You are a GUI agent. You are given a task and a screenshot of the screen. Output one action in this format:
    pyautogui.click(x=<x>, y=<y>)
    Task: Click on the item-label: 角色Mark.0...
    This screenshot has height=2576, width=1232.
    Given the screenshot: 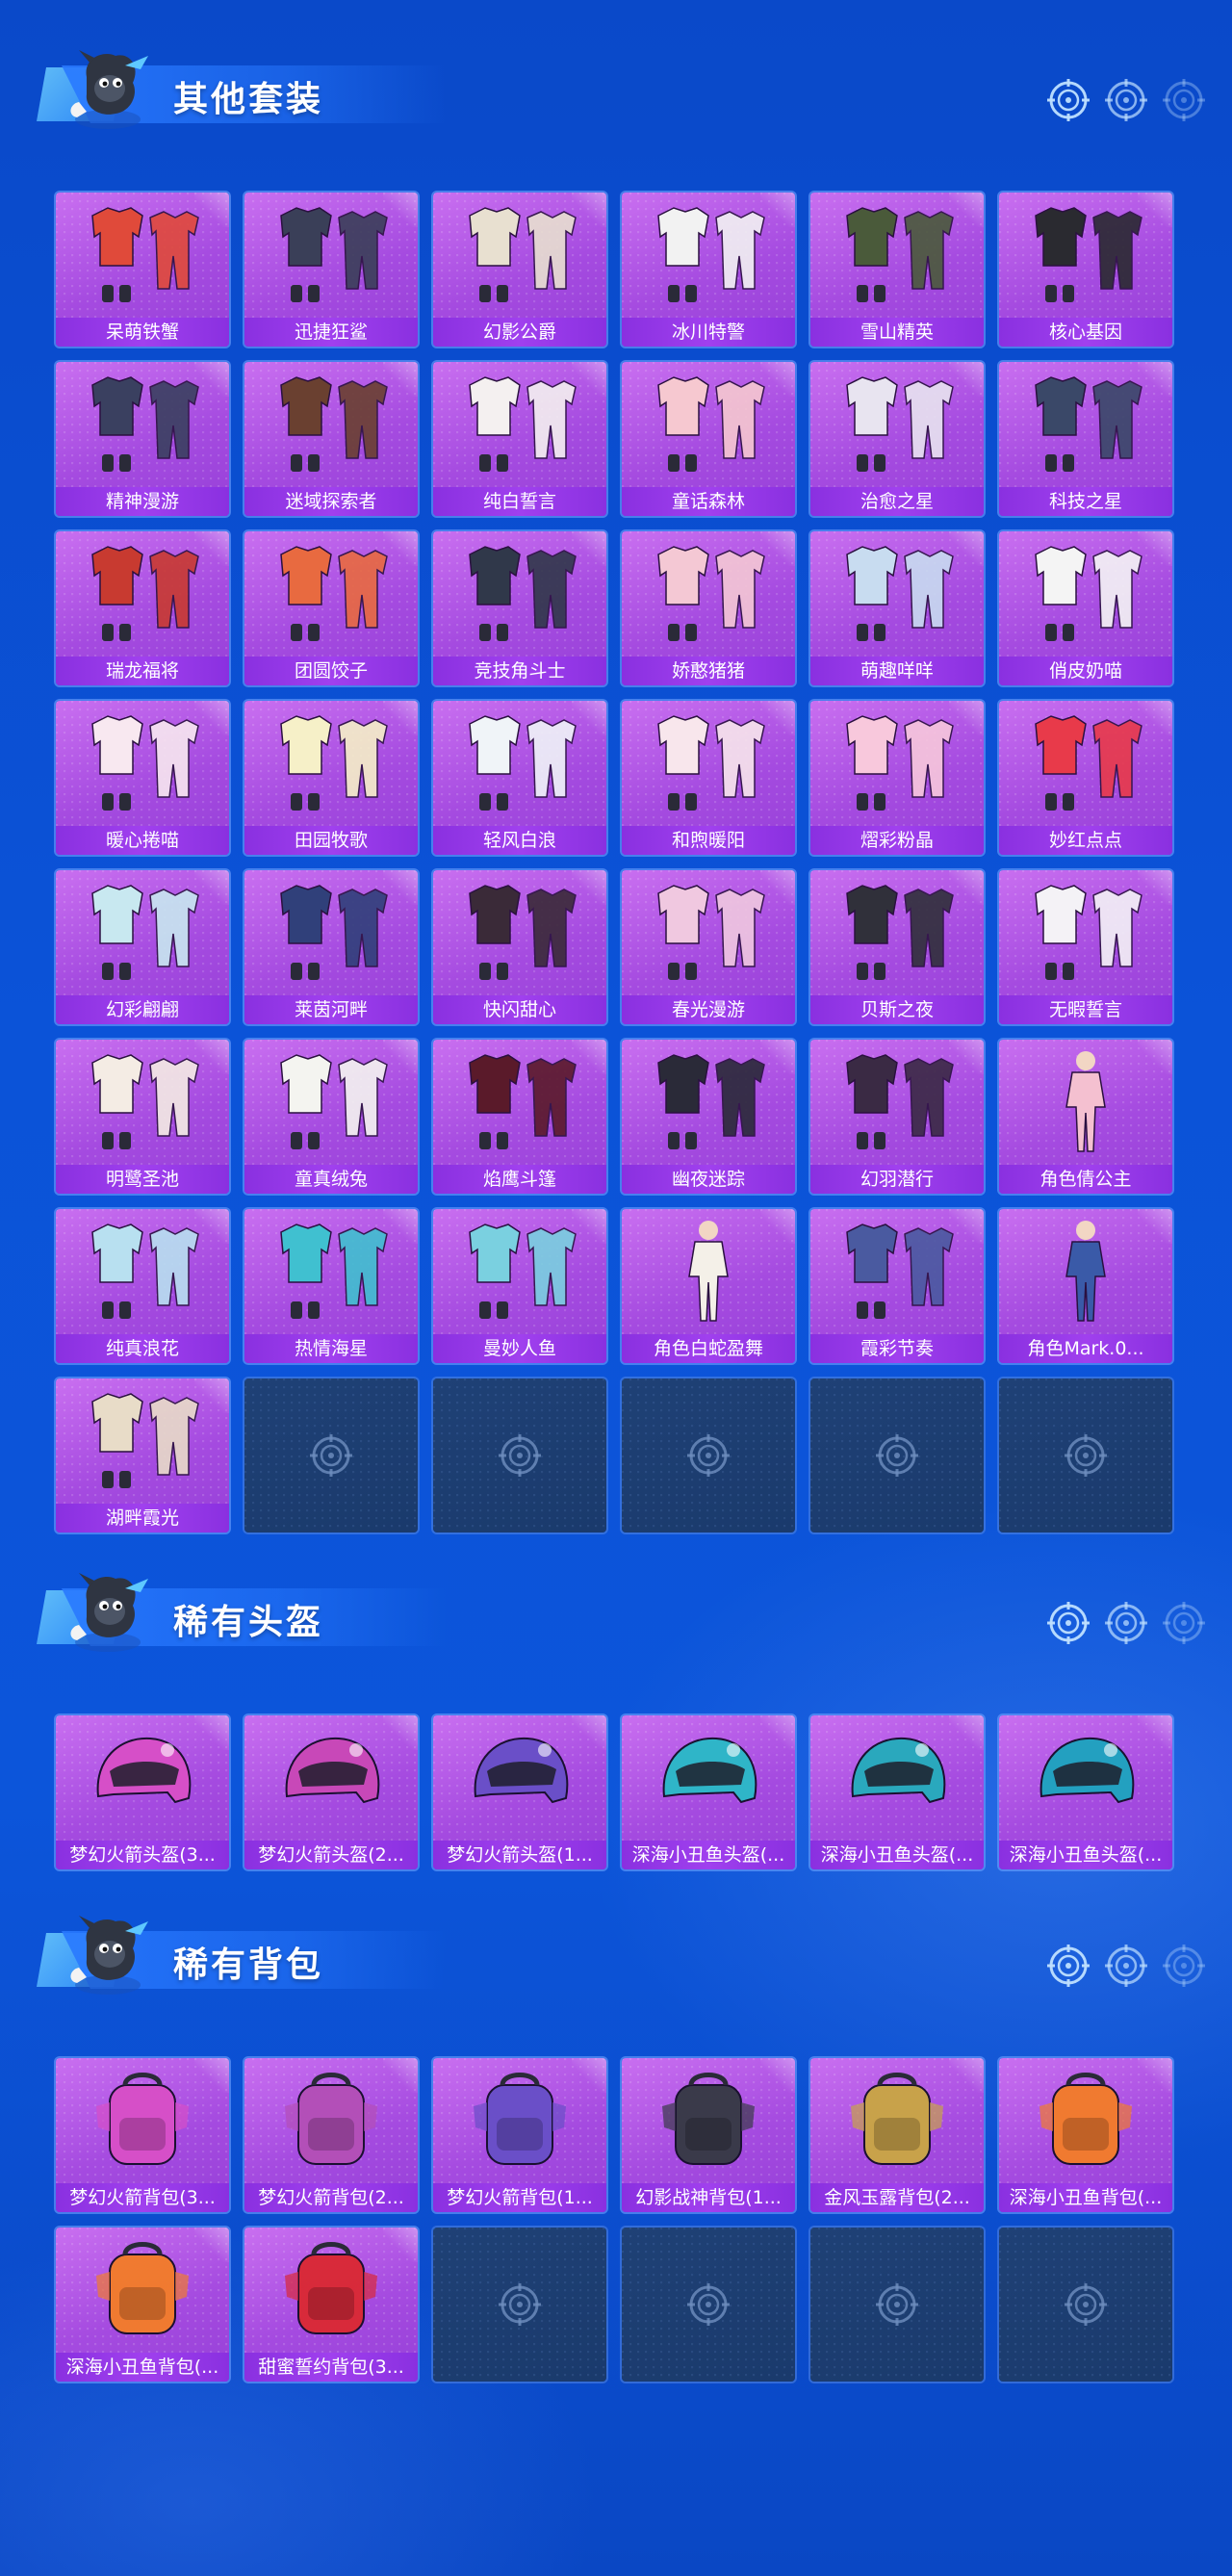 What is the action you would take?
    pyautogui.click(x=1085, y=1349)
    